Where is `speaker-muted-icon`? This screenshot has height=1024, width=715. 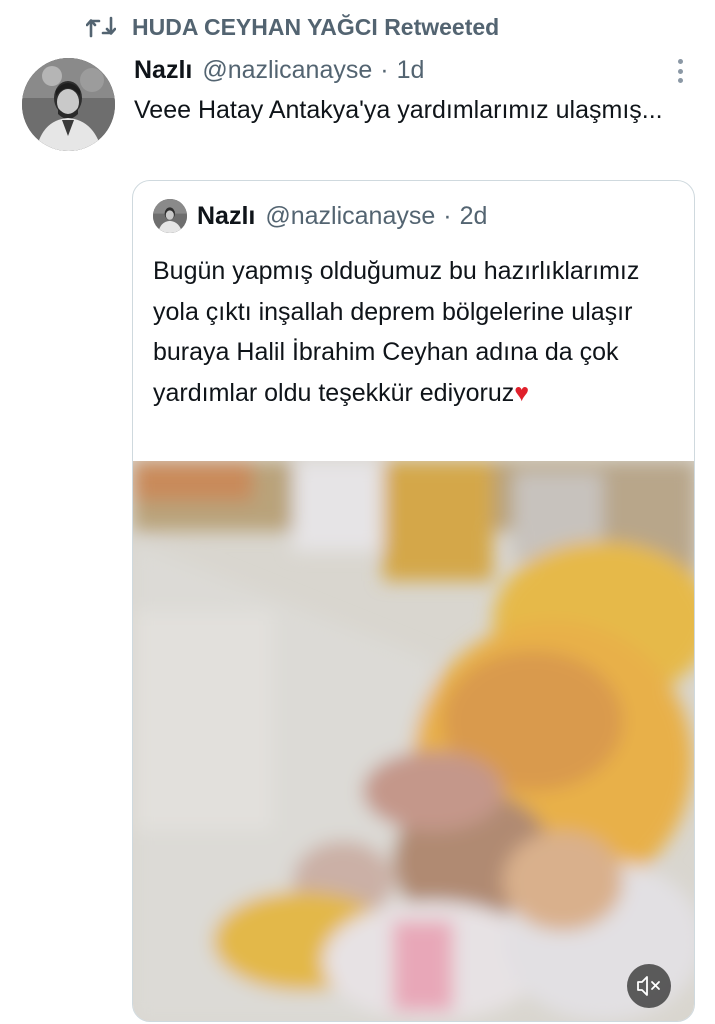 speaker-muted-icon is located at coordinates (648, 986).